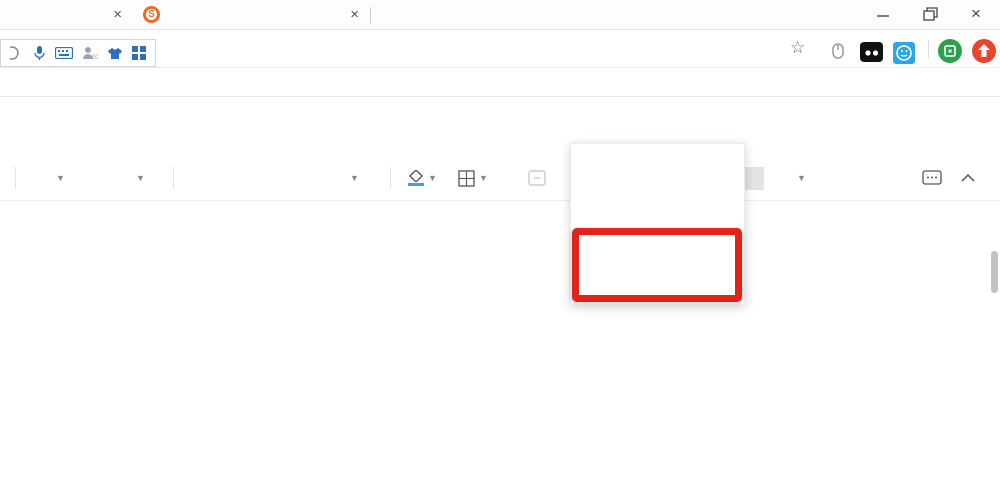 This screenshot has height=497, width=1000. Describe the element at coordinates (976, 13) in the screenshot. I see `close-window-button: ×` at that location.